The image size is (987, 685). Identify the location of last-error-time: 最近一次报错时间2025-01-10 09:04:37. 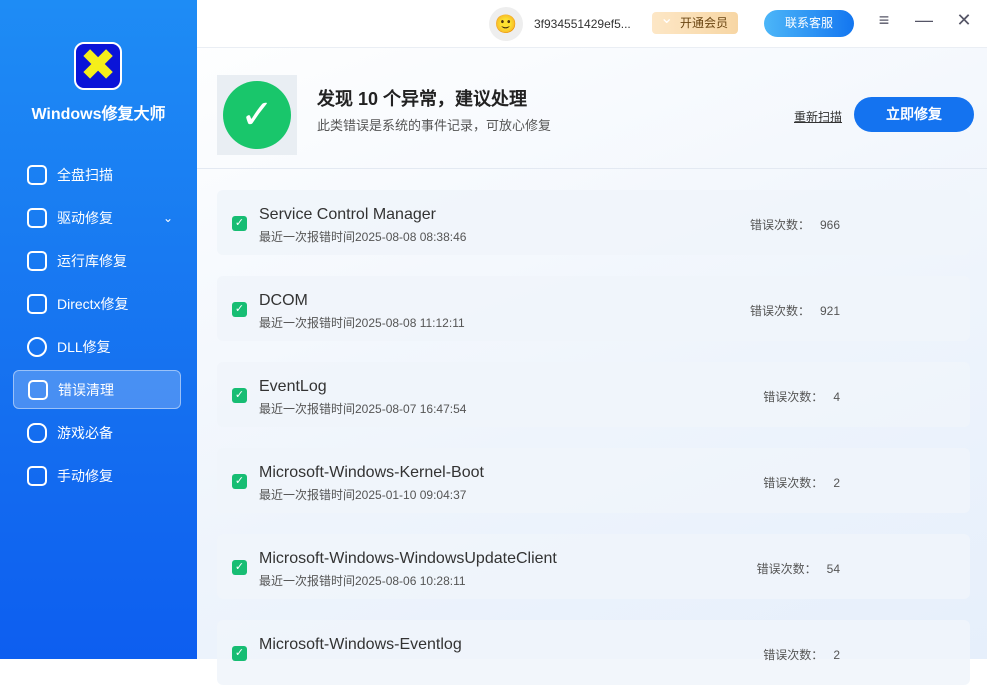
(363, 495).